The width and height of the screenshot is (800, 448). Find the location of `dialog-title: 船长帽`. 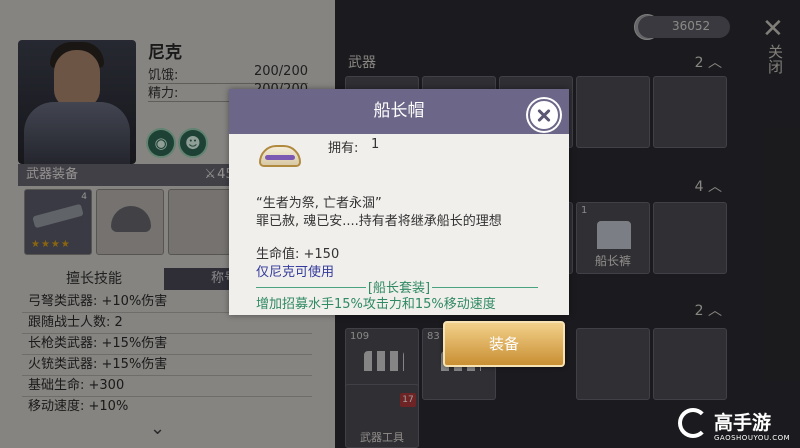

dialog-title: 船长帽 is located at coordinates (399, 111).